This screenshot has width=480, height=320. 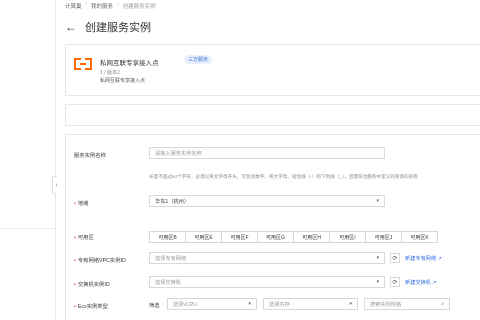 What do you see at coordinates (407, 304) in the screenshot?
I see `instance-spec-search: 搜索实例规格 ⌕` at bounding box center [407, 304].